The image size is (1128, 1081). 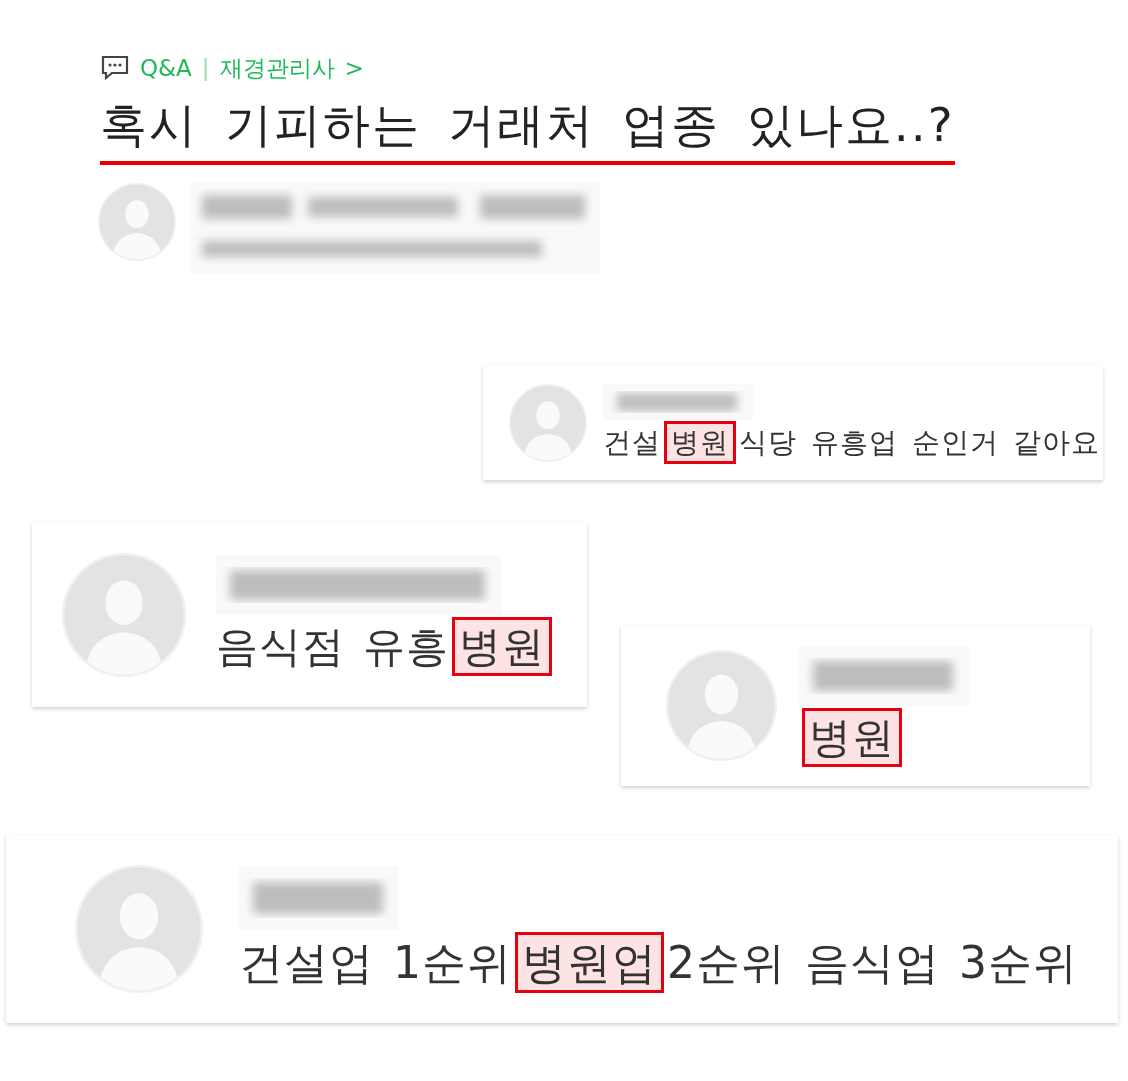 I want to click on board-link: 재경관리사, so click(x=277, y=68).